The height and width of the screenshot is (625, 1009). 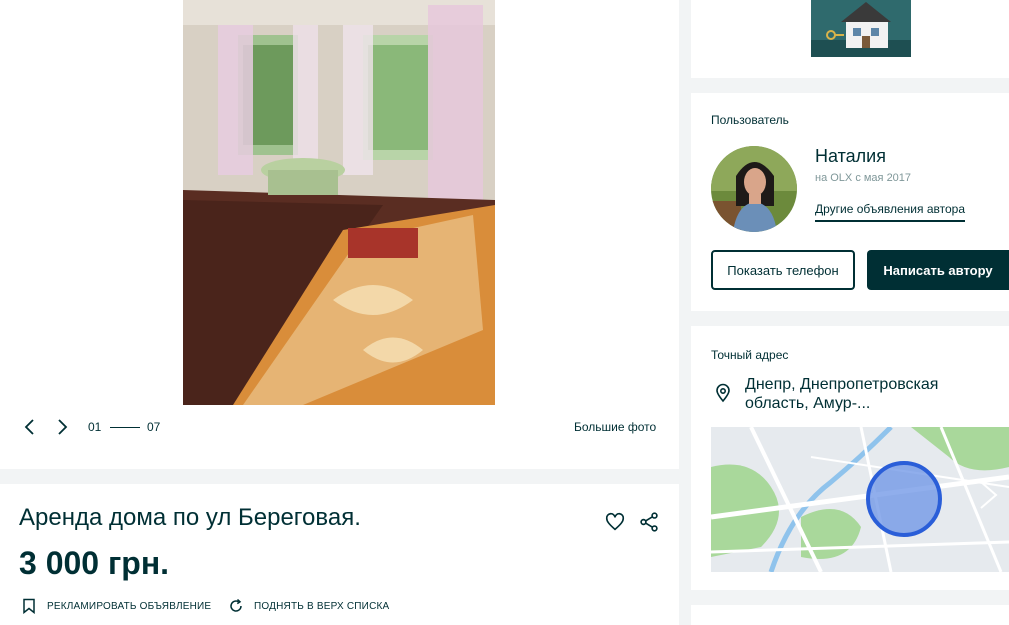 I want to click on share-icon, so click(x=649, y=522).